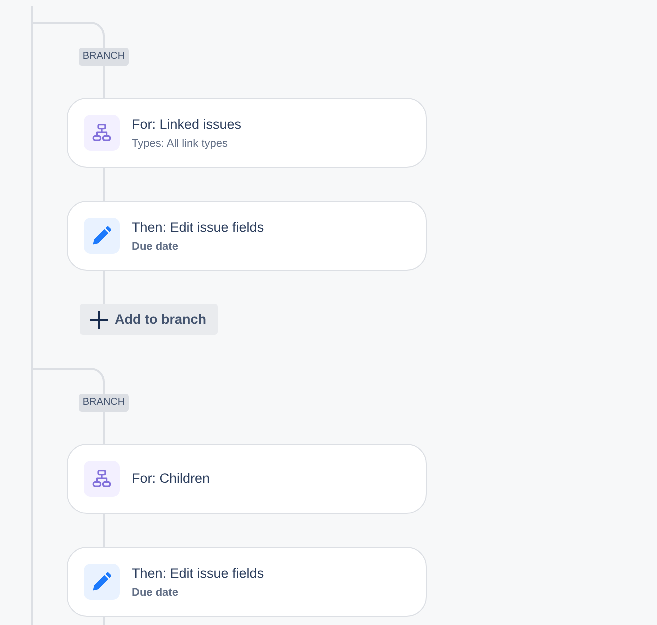 The height and width of the screenshot is (625, 657). Describe the element at coordinates (171, 479) in the screenshot. I see `step-title: For: Children` at that location.